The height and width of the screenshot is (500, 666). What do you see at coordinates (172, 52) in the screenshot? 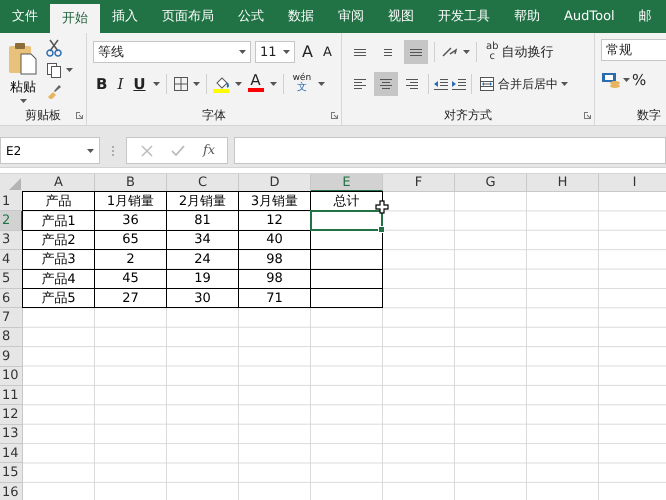
I see `font-name-field: 等线` at bounding box center [172, 52].